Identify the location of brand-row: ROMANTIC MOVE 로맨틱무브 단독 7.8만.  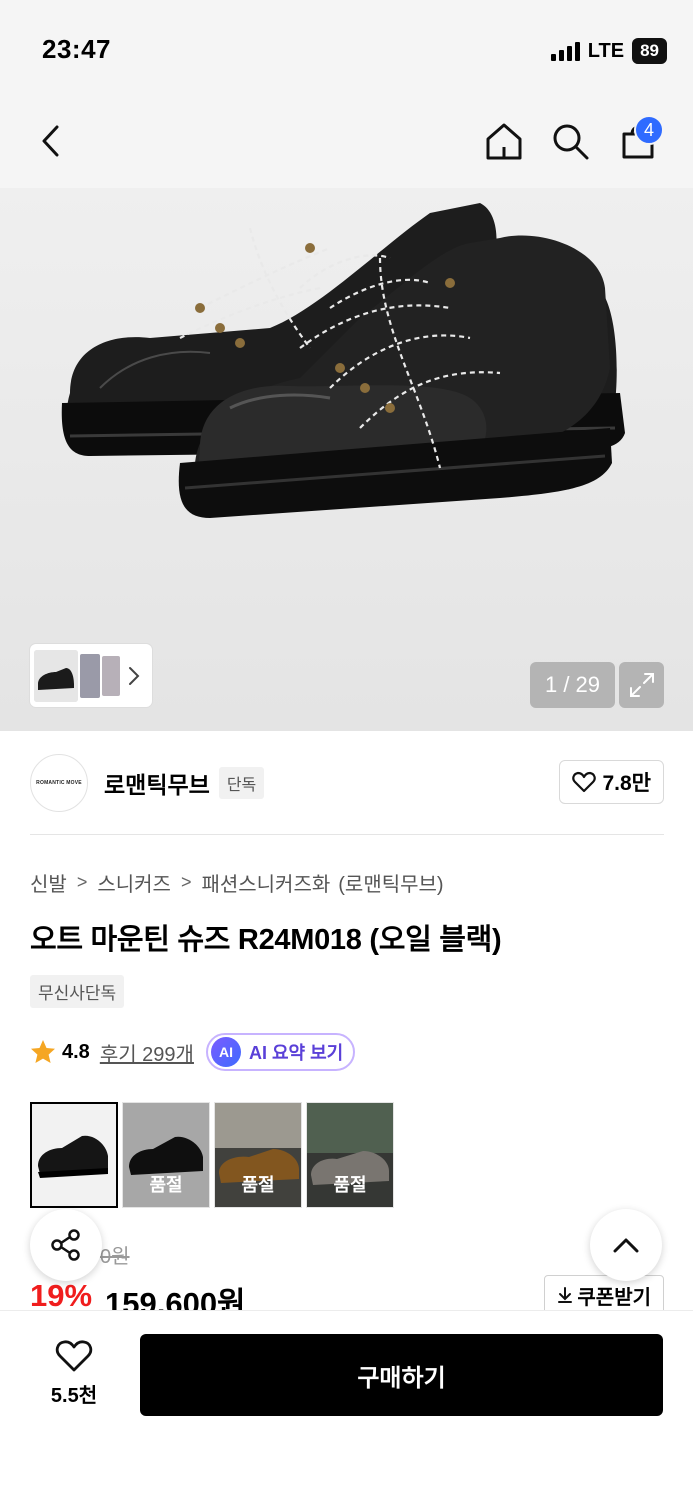
(347, 783).